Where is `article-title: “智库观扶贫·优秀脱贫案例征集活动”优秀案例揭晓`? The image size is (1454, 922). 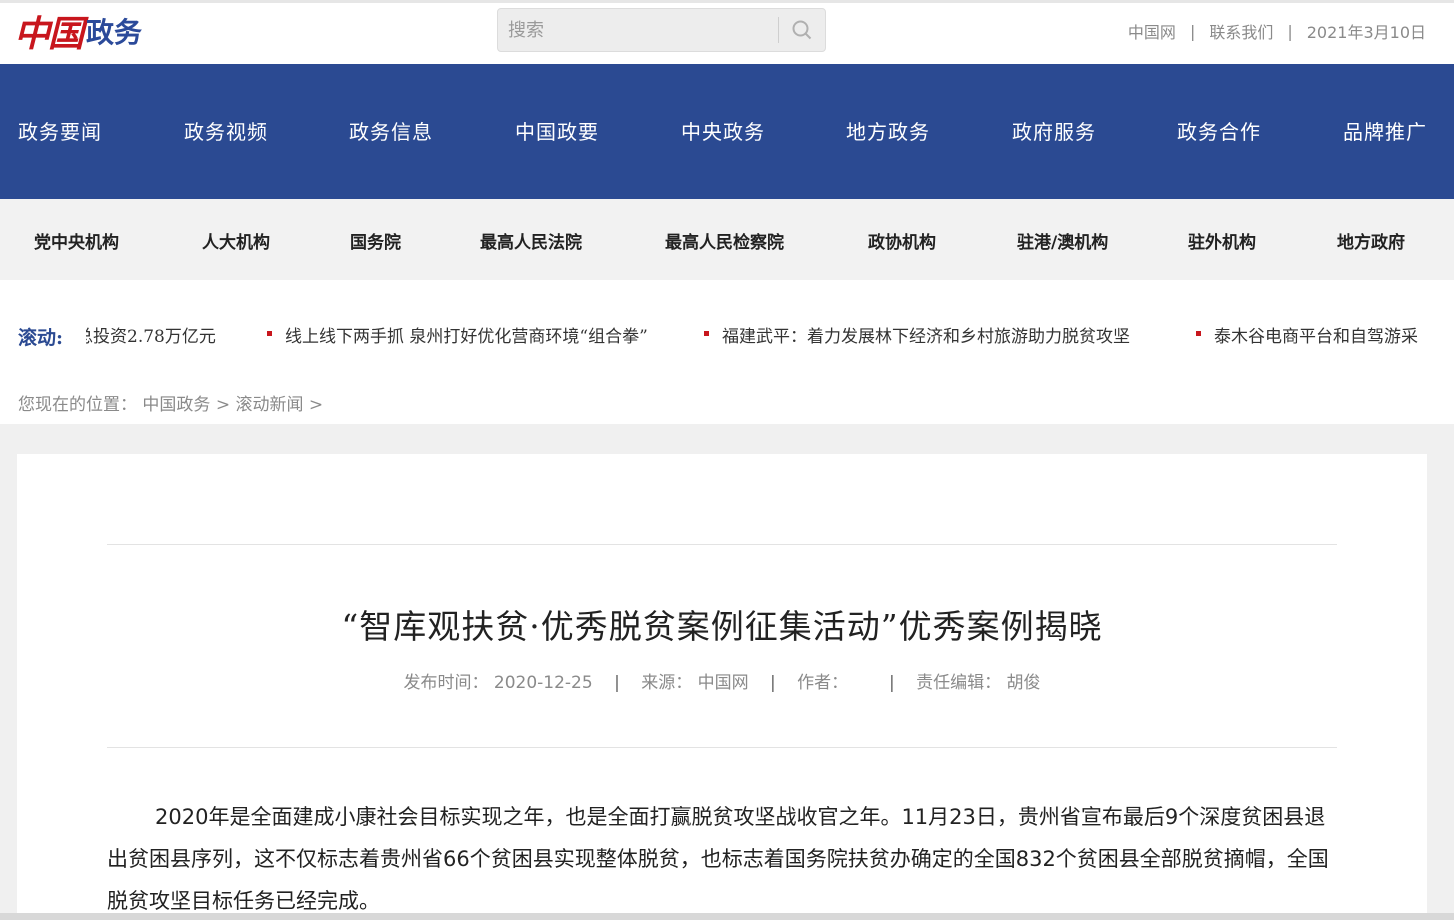
article-title: “智库观扶贫·优秀脱贫案例征集活动”优秀案例揭晓 is located at coordinates (722, 626).